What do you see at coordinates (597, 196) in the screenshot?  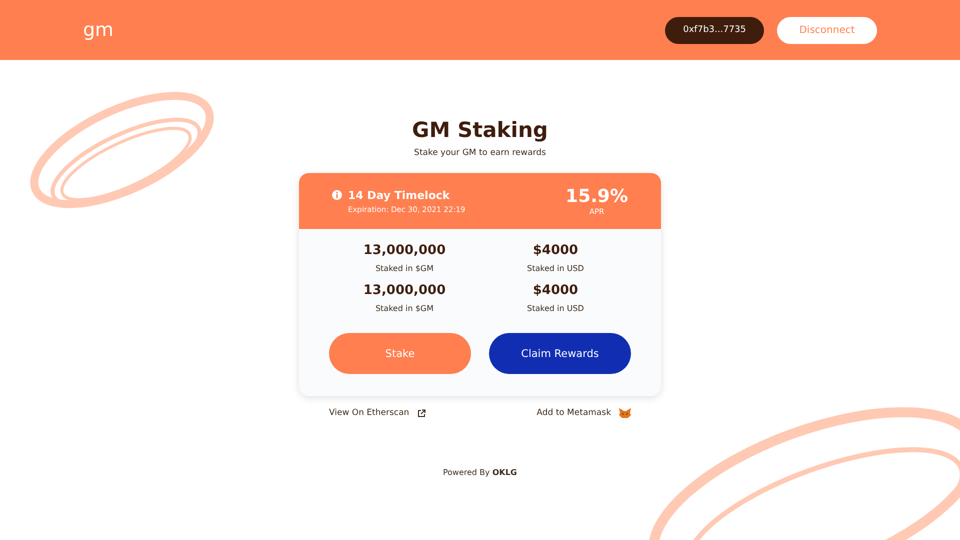 I see `apr-value: 15.9%` at bounding box center [597, 196].